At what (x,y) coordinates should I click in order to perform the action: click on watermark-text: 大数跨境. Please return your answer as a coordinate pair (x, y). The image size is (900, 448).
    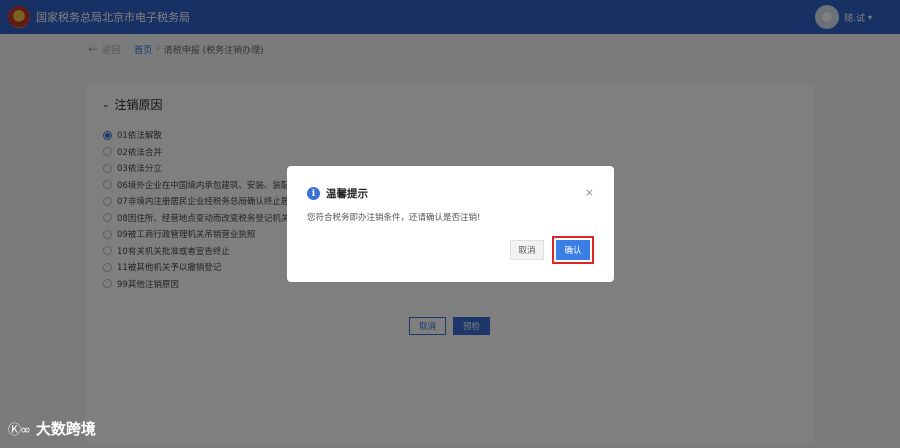
    Looking at the image, I should click on (65, 429).